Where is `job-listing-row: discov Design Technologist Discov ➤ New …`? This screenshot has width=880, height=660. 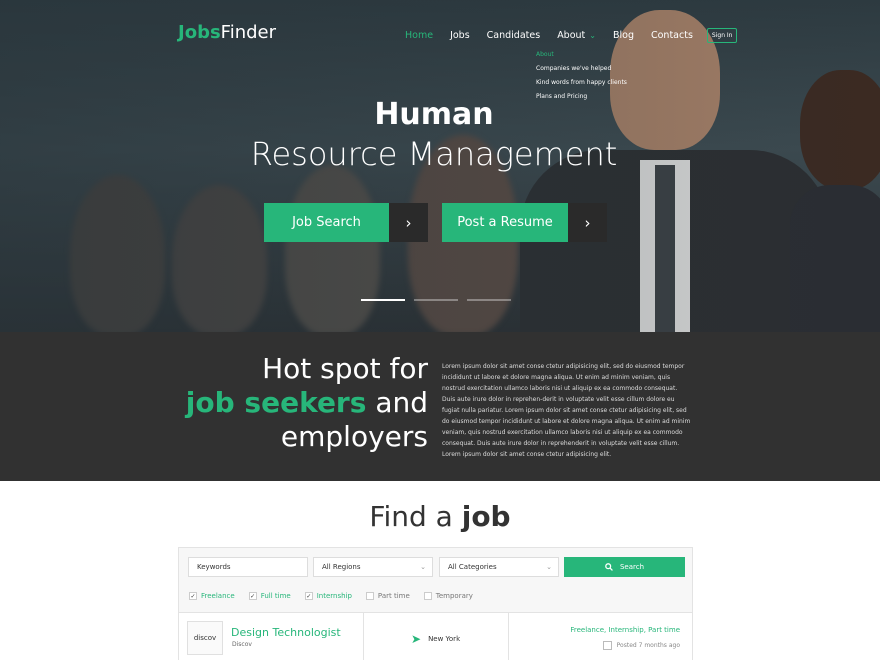 job-listing-row: discov Design Technologist Discov ➤ New … is located at coordinates (435, 636).